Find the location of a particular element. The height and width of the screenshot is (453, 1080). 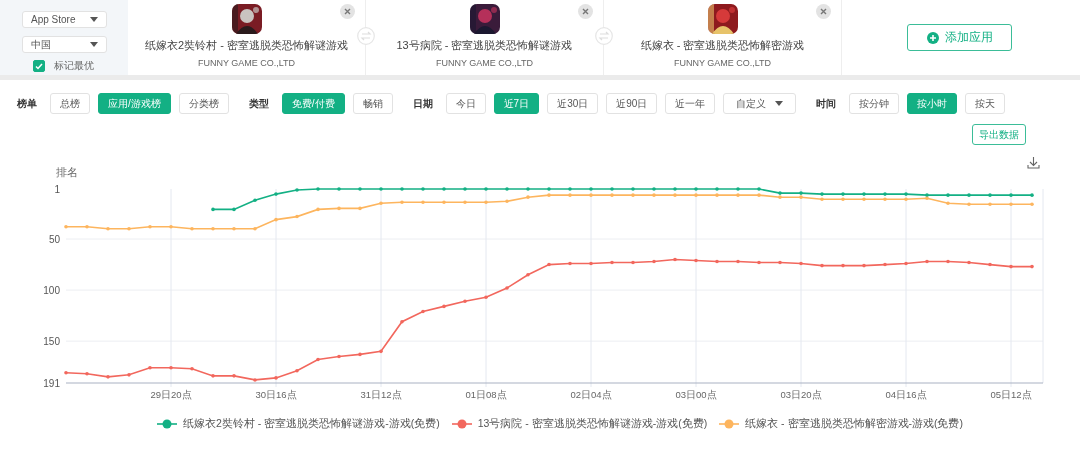

x-tick-label: 04日16点 is located at coordinates (906, 394).